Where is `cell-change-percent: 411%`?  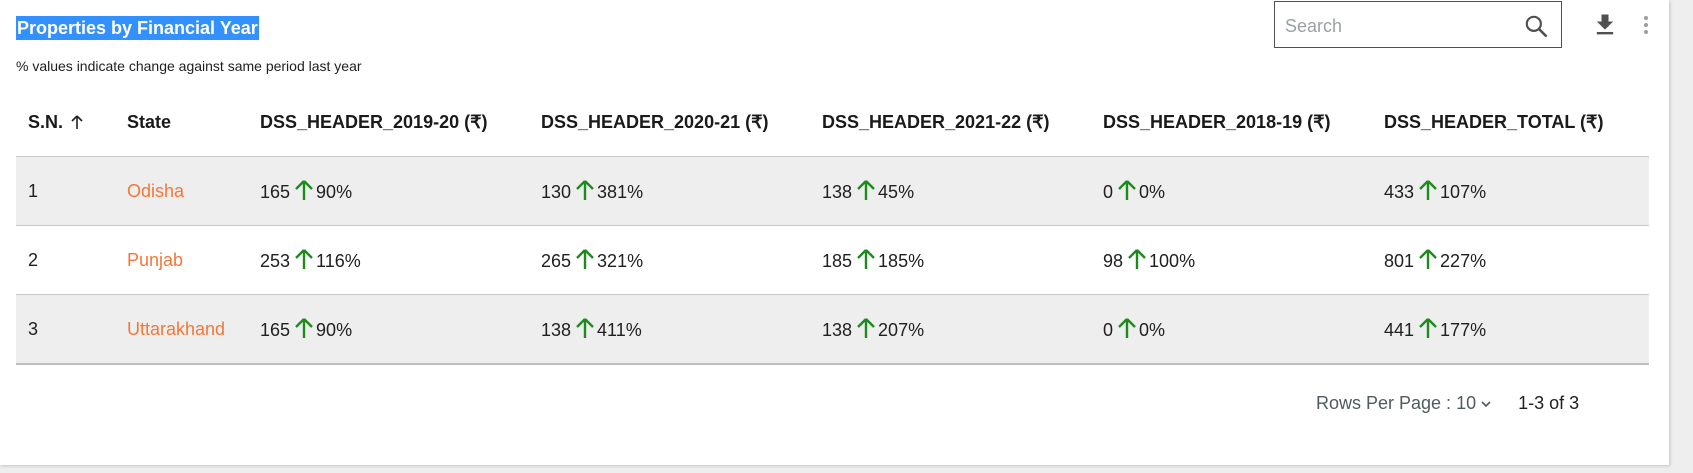 cell-change-percent: 411% is located at coordinates (619, 330).